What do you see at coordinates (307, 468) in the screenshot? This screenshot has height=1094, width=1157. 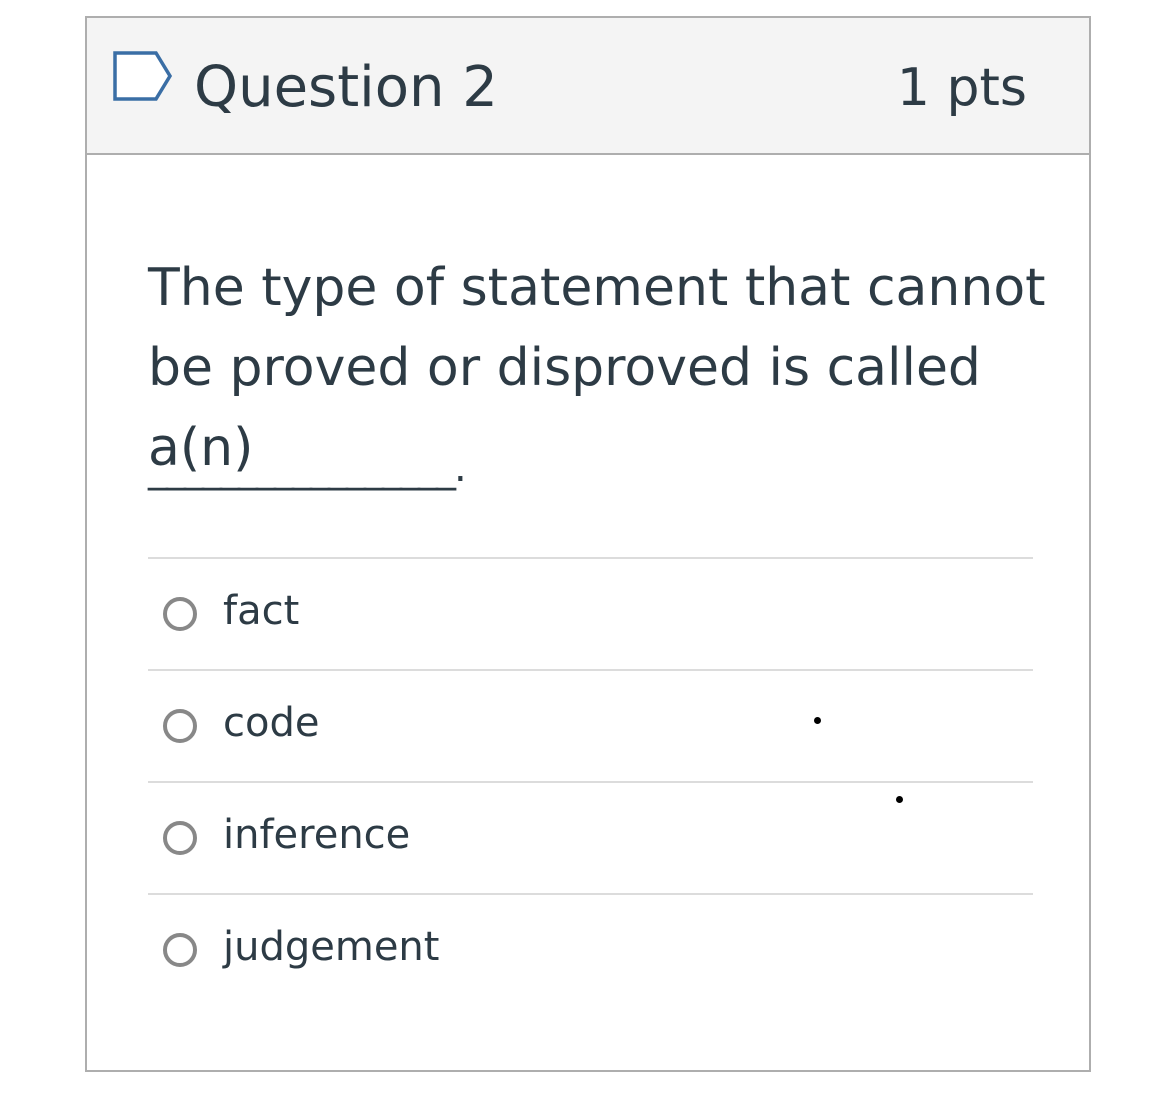 I see `answer-blank: _________________.` at bounding box center [307, 468].